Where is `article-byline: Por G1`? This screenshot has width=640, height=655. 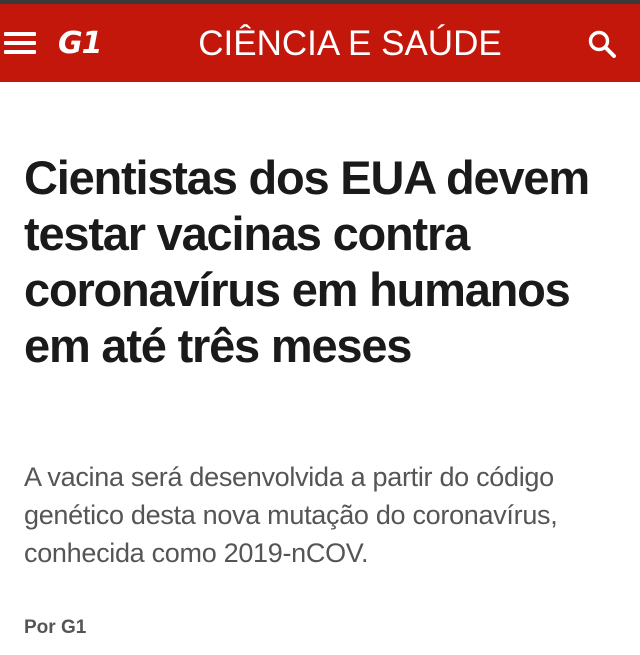 article-byline: Por G1 is located at coordinates (55, 627).